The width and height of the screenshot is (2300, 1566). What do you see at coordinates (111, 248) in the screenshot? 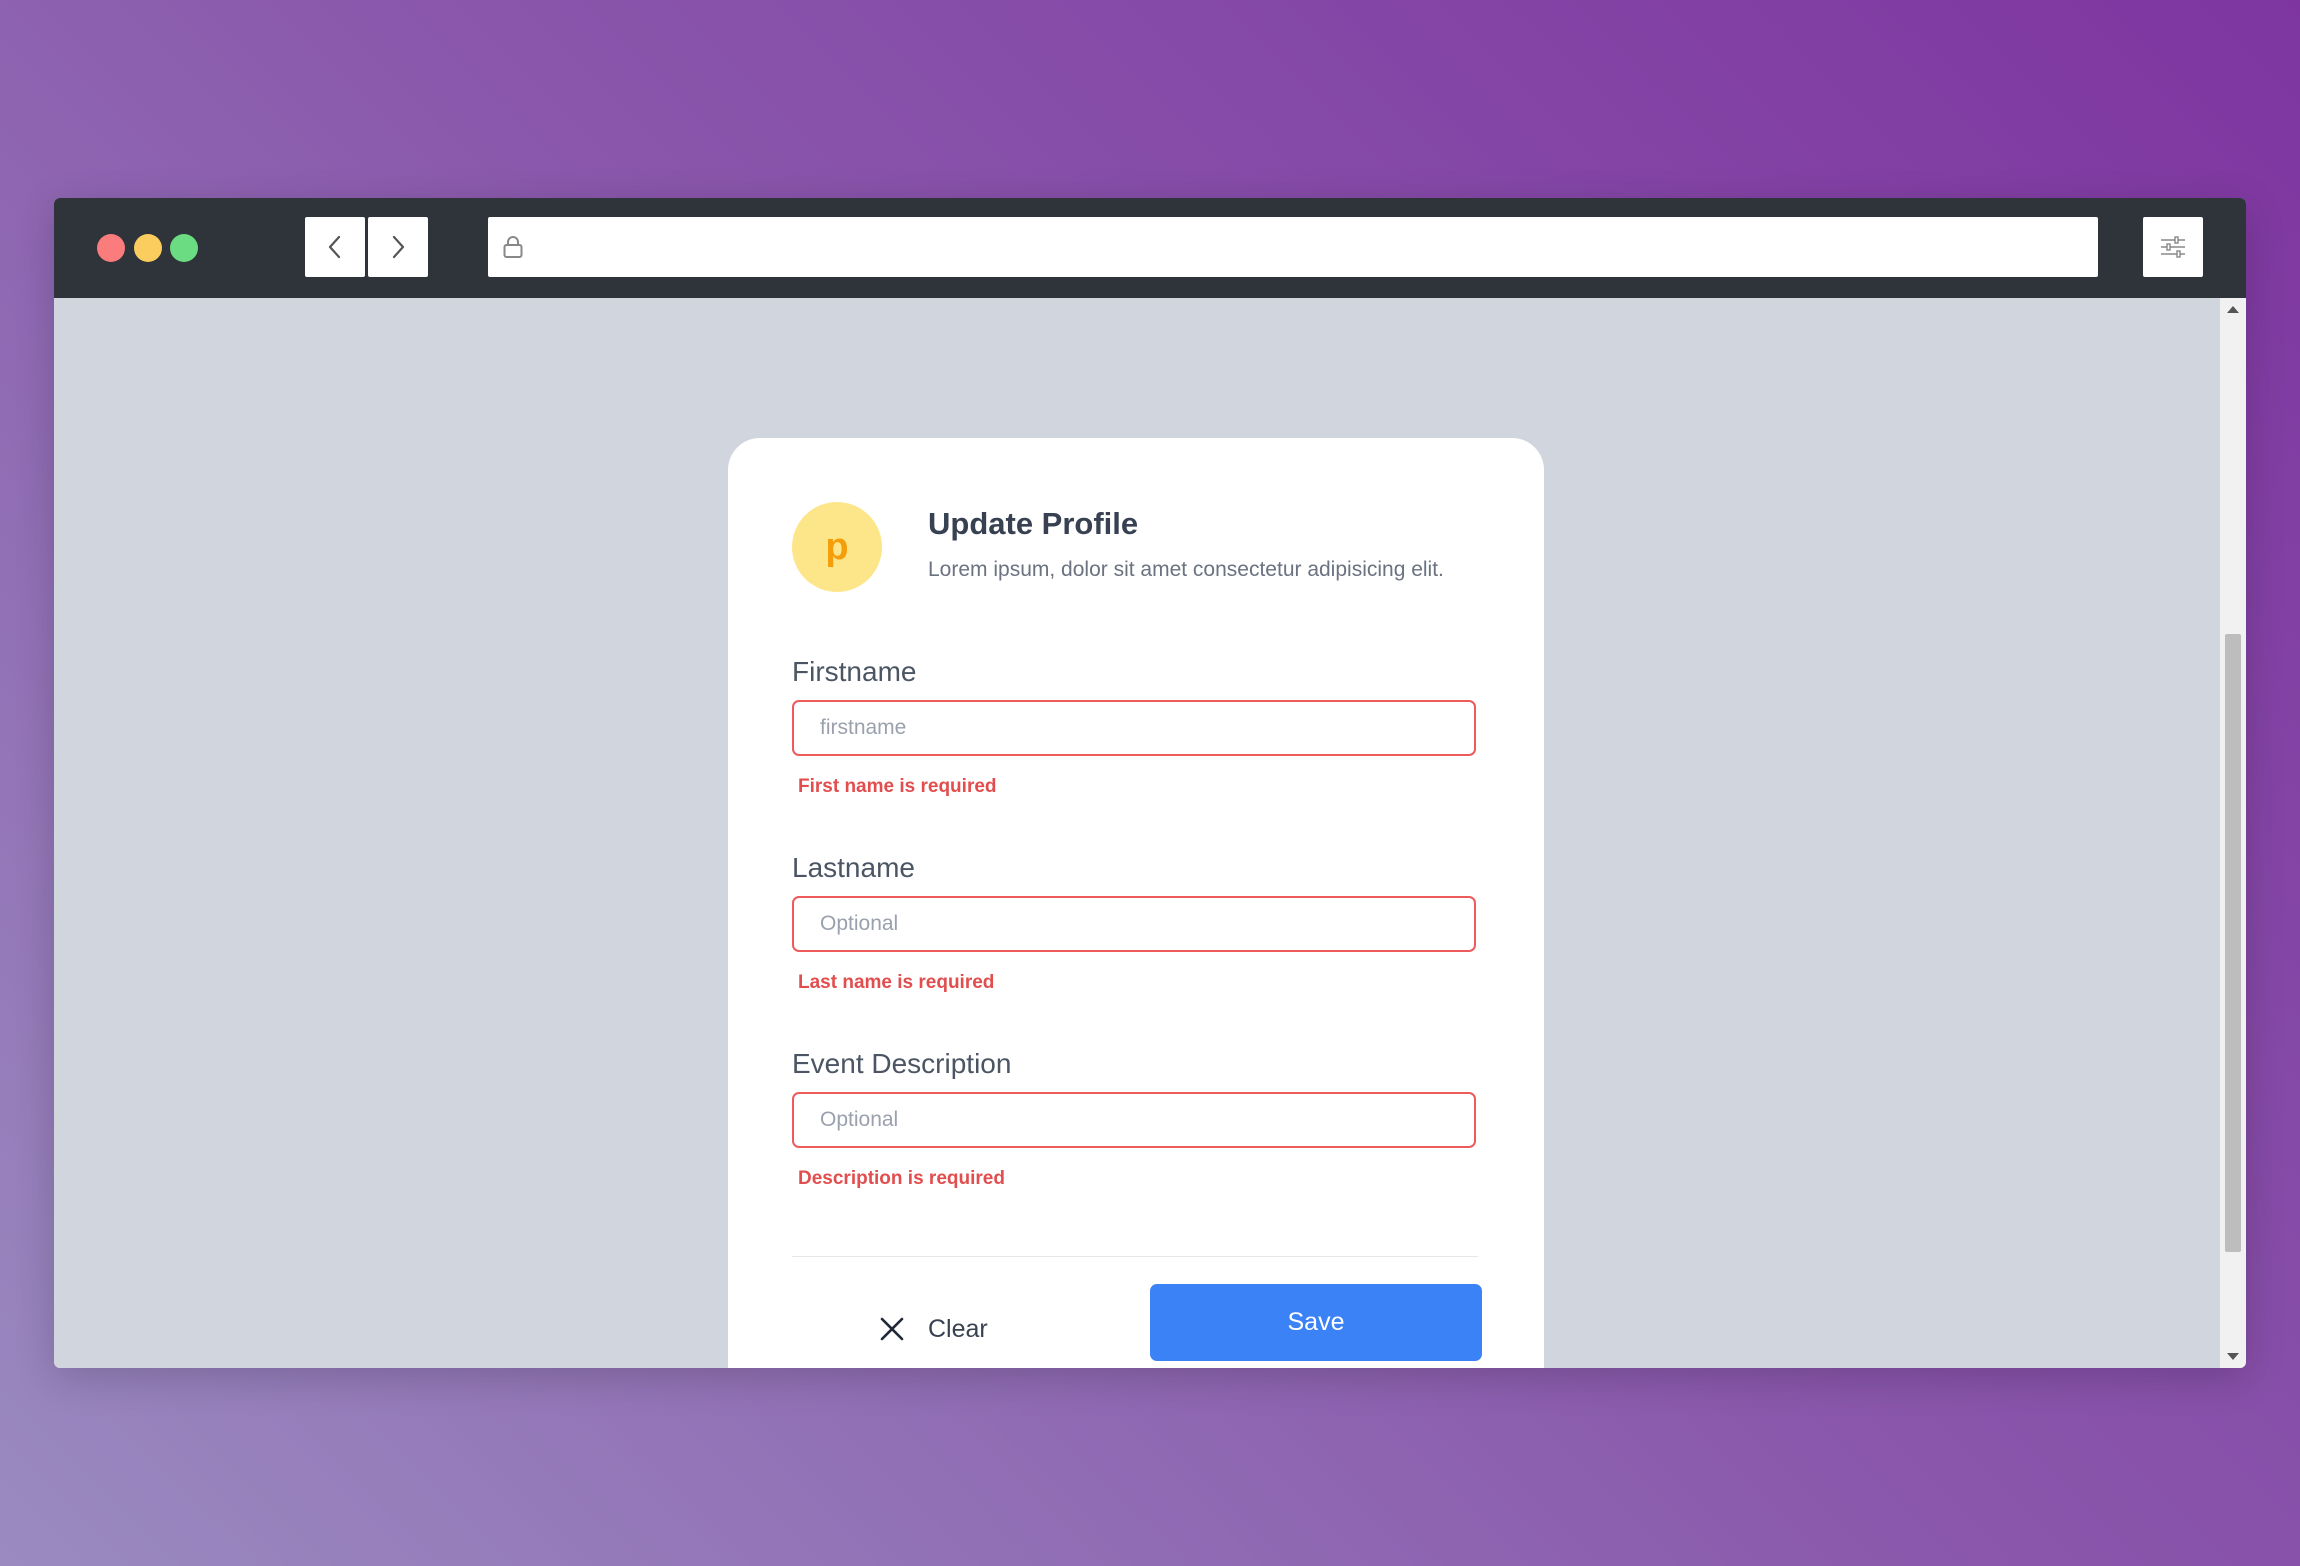
I see `close-window-button` at bounding box center [111, 248].